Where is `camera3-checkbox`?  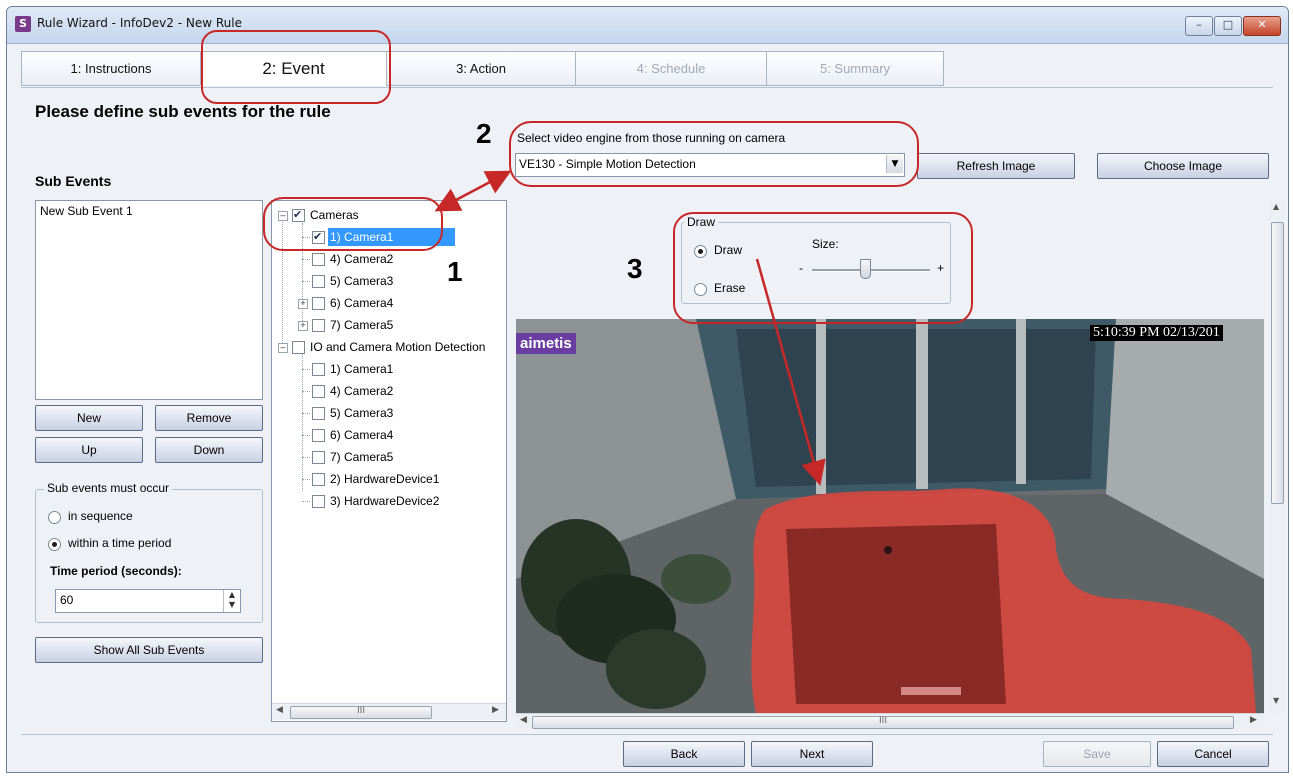
camera3-checkbox is located at coordinates (318, 281).